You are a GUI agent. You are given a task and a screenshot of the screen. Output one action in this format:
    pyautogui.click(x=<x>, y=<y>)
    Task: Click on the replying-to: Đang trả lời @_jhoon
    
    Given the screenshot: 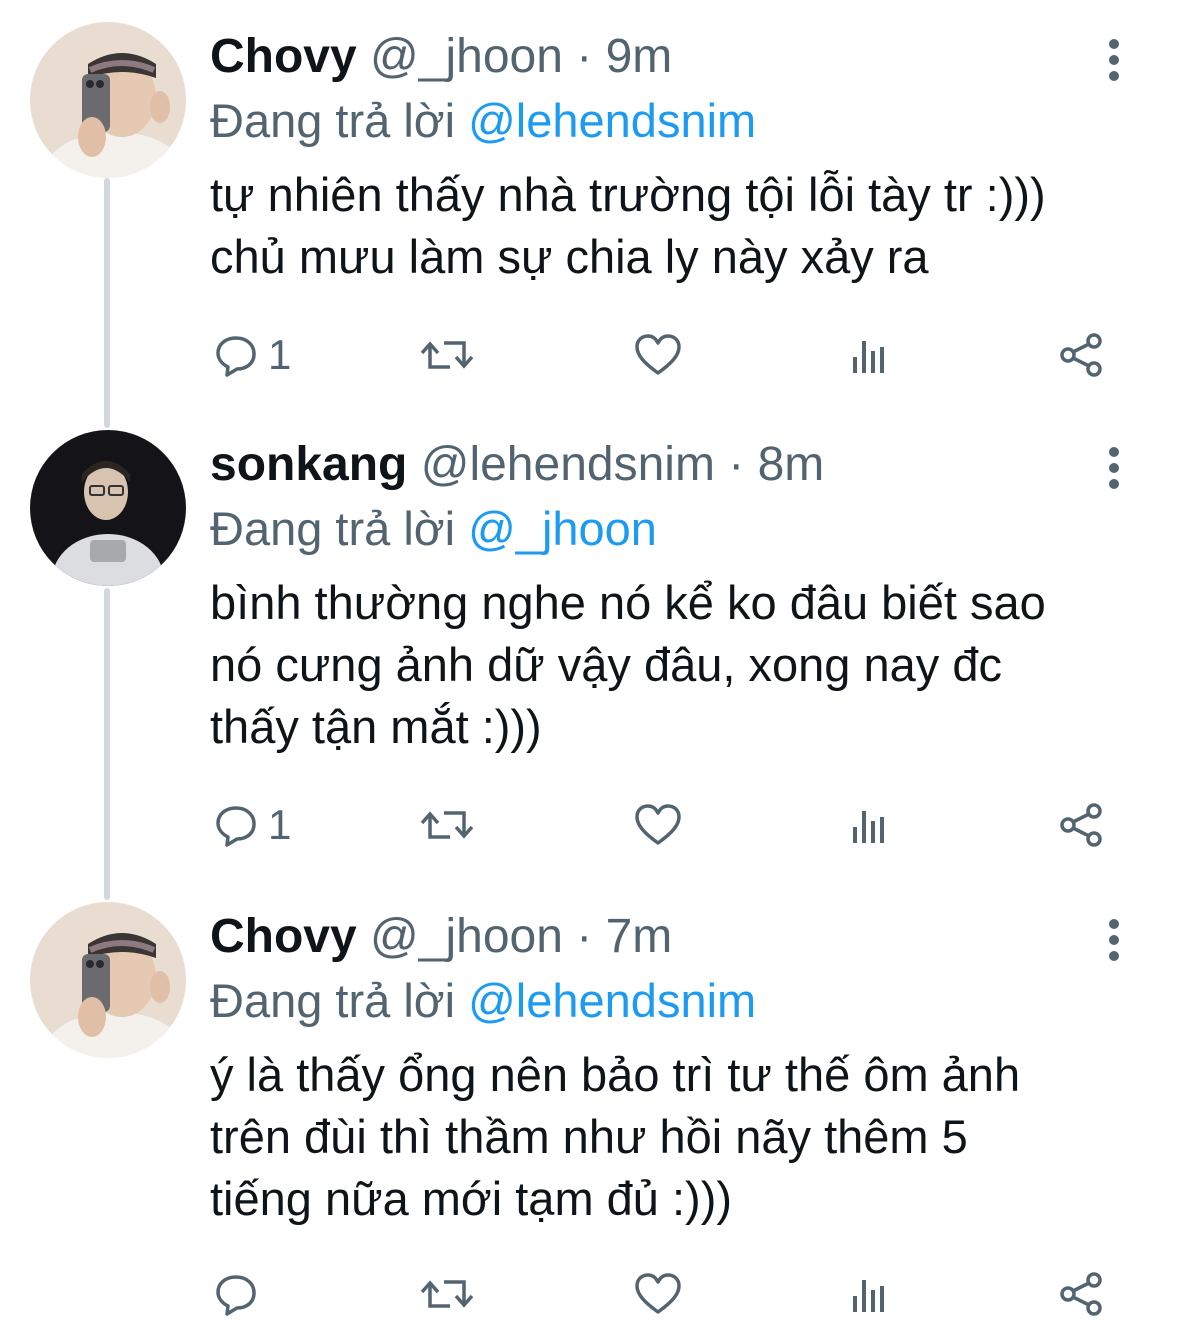 What is the action you would take?
    pyautogui.click(x=433, y=529)
    